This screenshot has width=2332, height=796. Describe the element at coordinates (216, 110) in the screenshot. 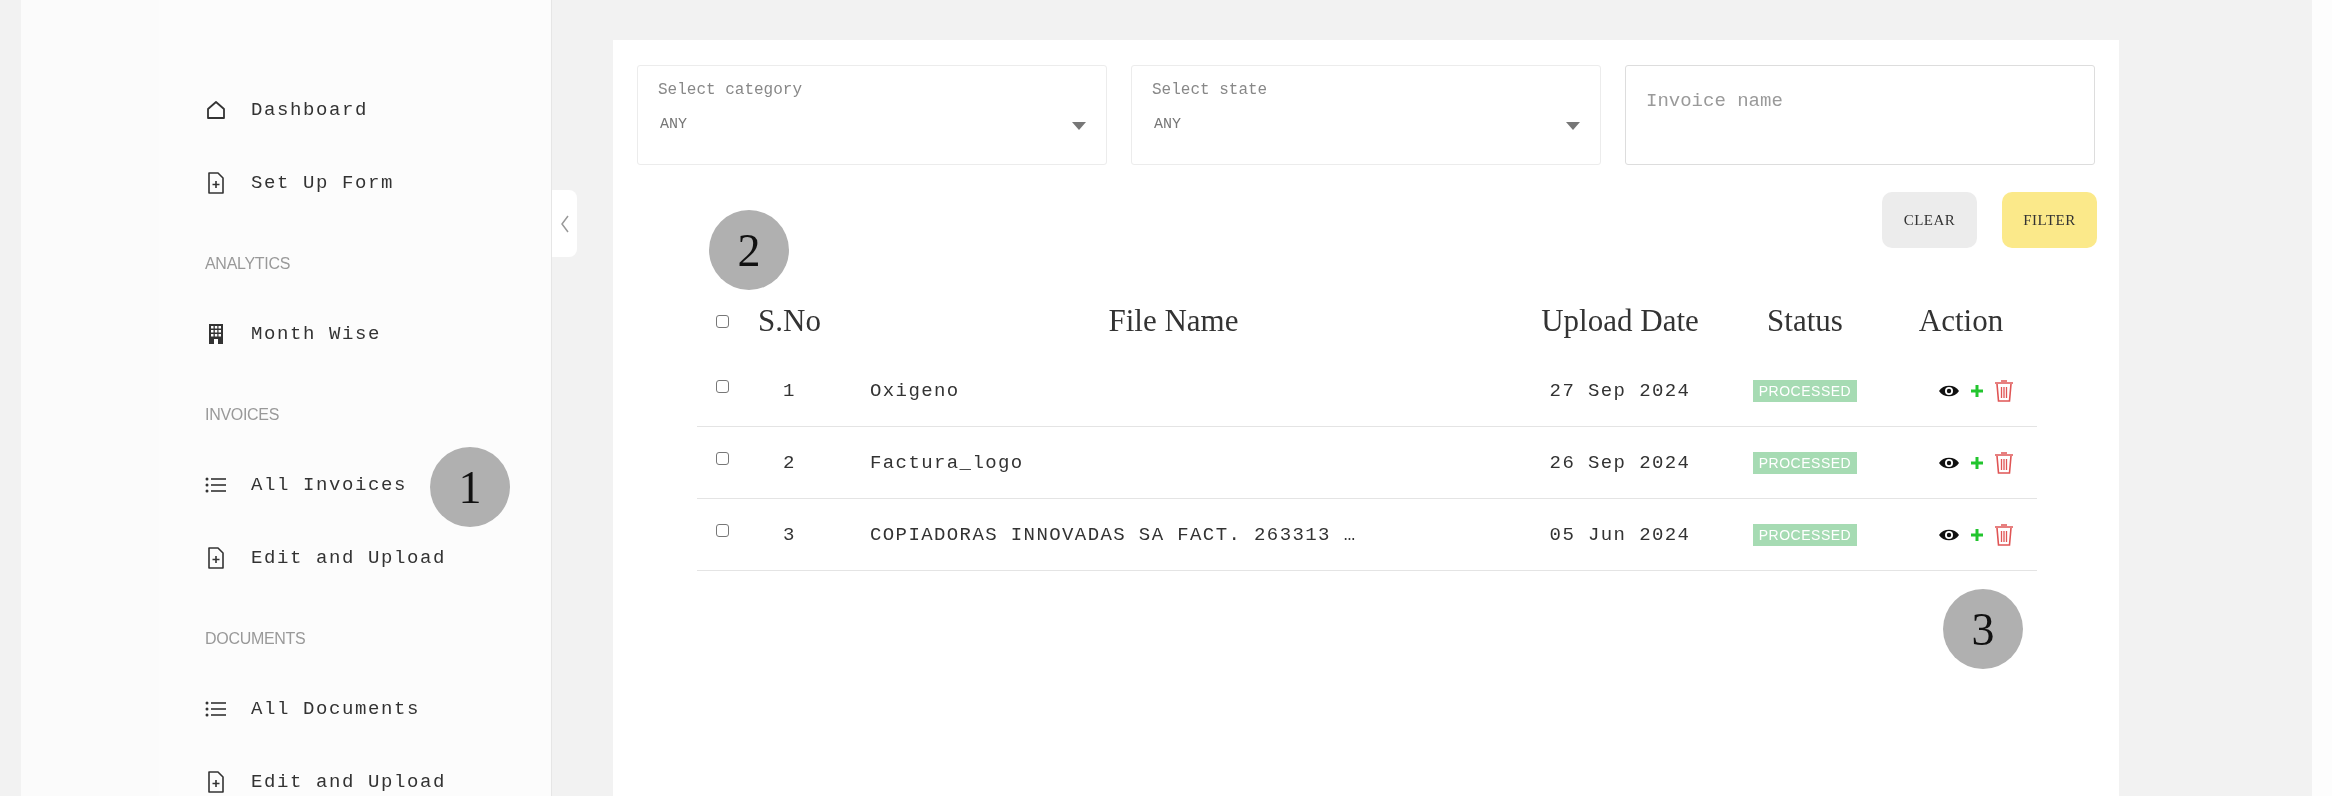

I see `home-icon` at that location.